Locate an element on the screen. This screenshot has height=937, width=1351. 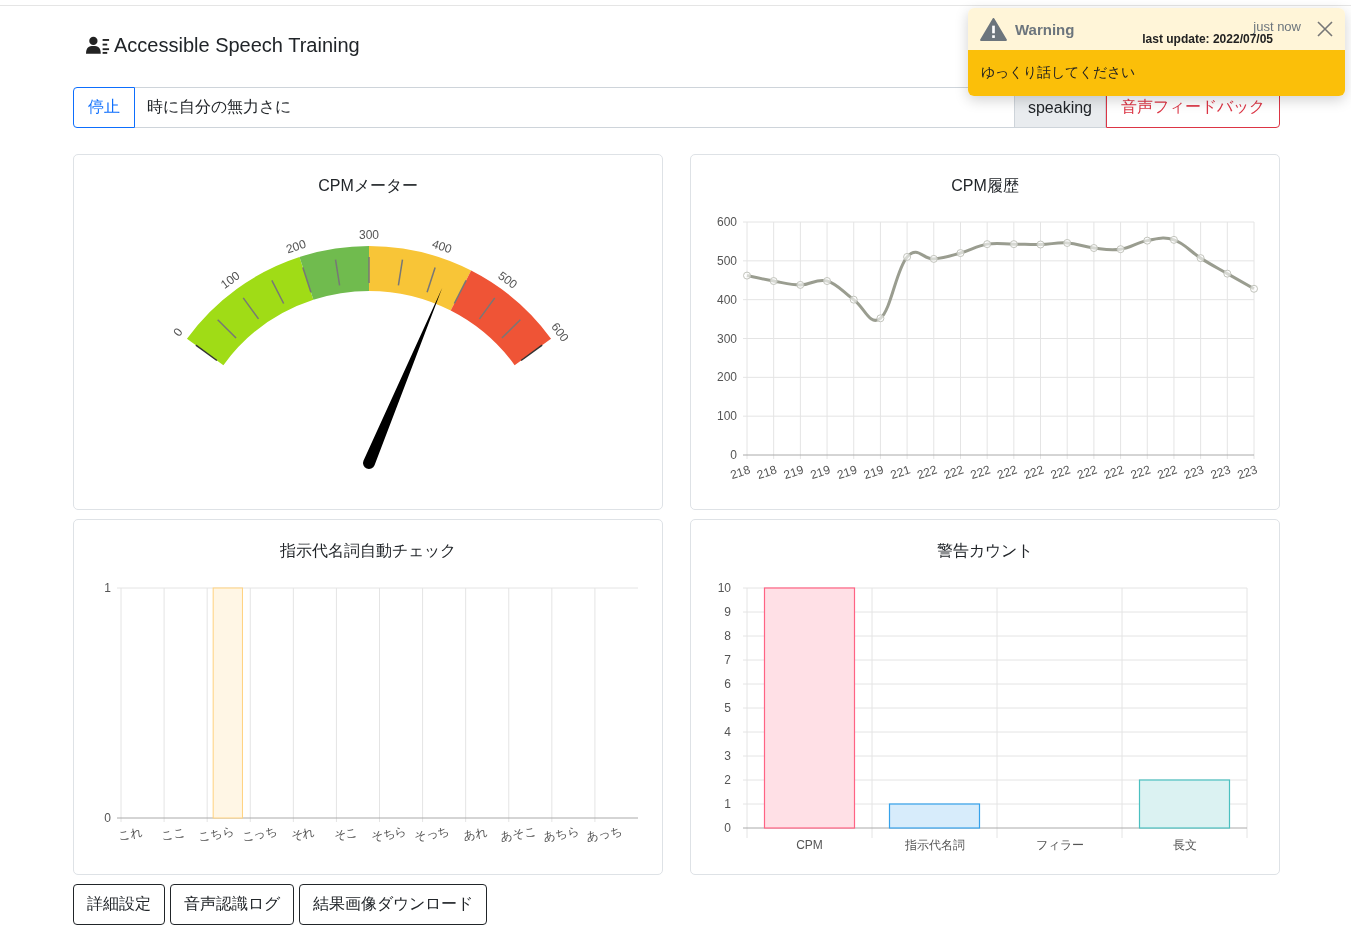
x-axis-label: 221 is located at coordinates (900, 472).